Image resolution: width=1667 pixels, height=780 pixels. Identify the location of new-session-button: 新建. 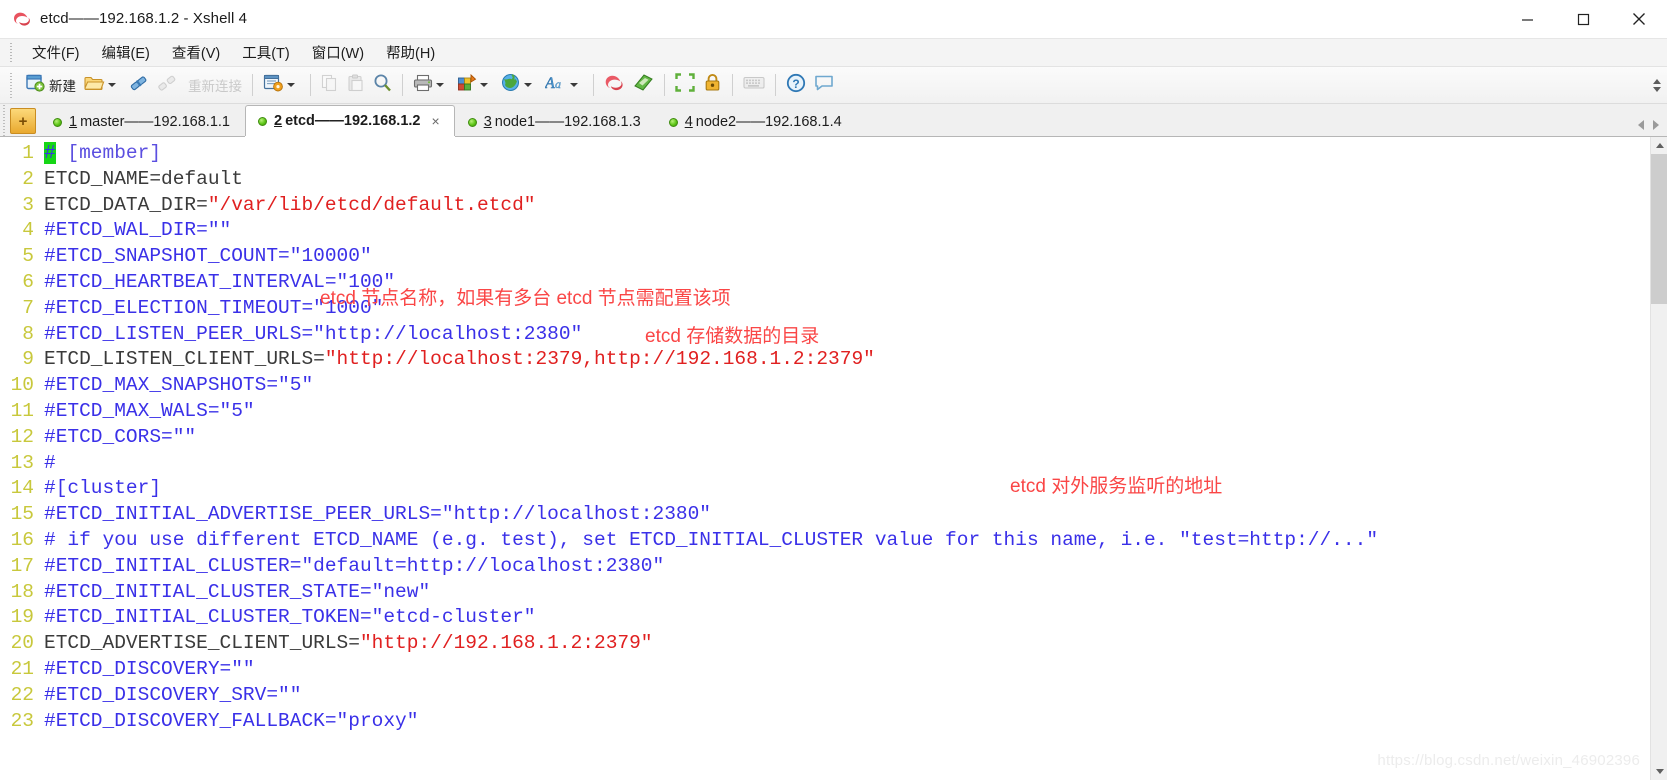
(51, 85).